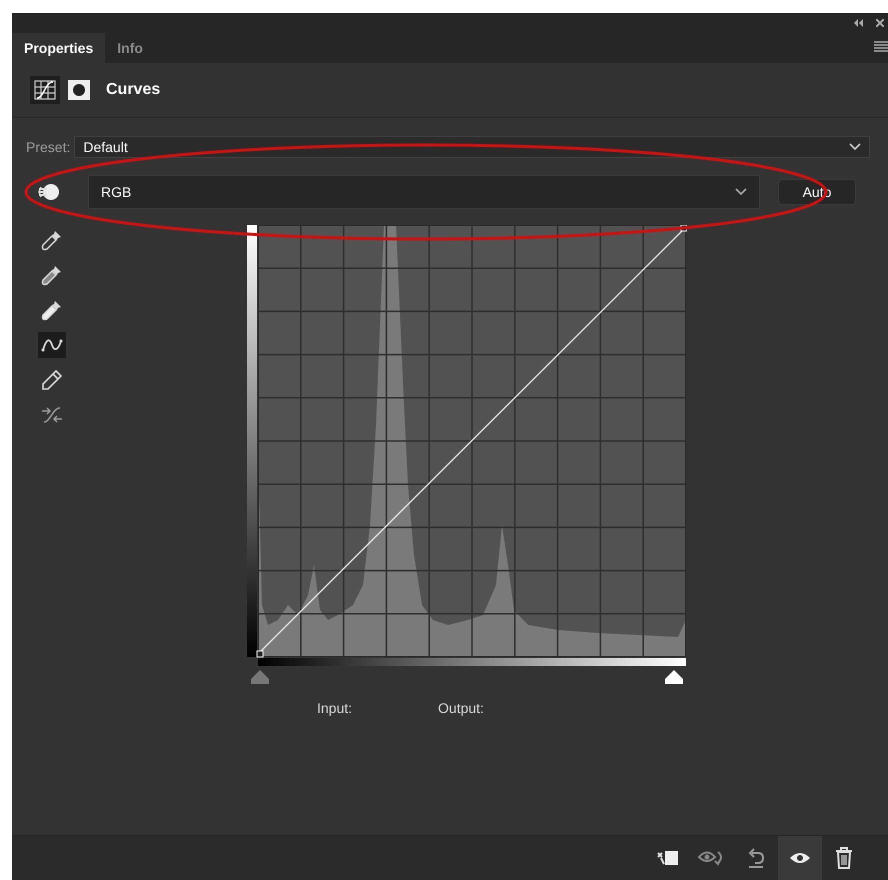  What do you see at coordinates (859, 23) in the screenshot?
I see `collapse-icon` at bounding box center [859, 23].